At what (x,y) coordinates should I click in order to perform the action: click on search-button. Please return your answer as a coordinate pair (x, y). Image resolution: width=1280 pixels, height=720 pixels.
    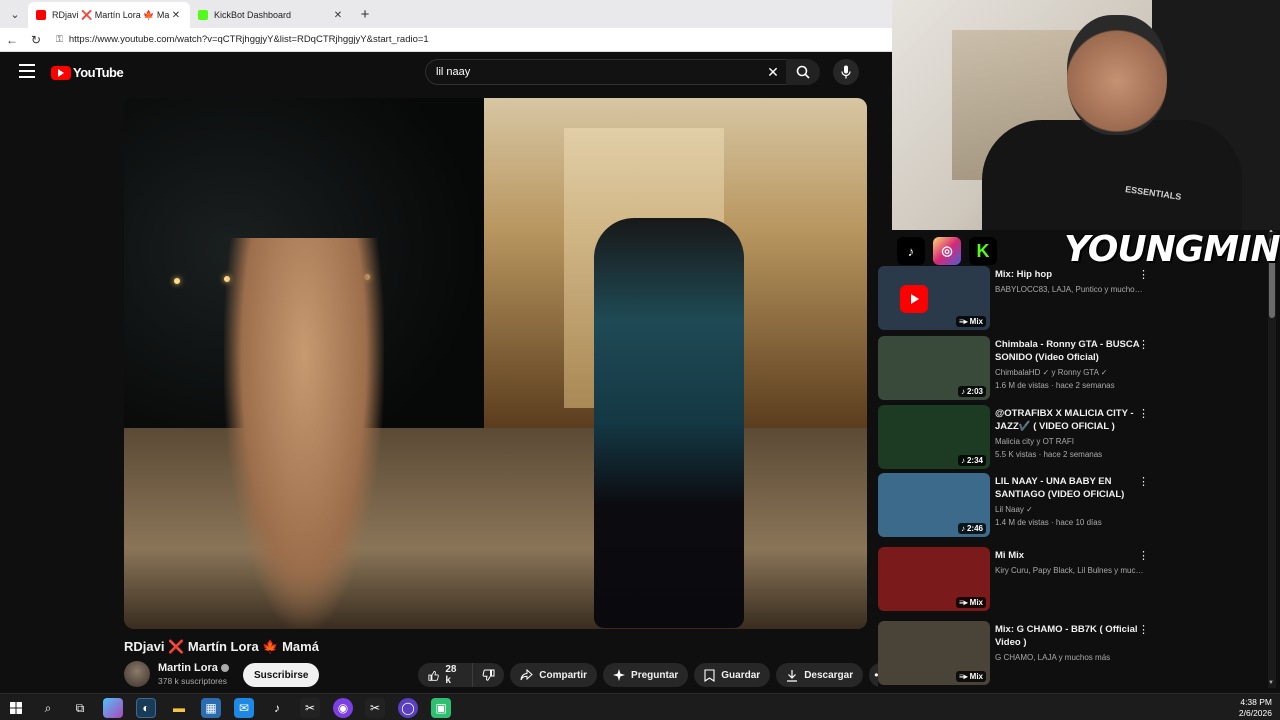
    Looking at the image, I should click on (803, 72).